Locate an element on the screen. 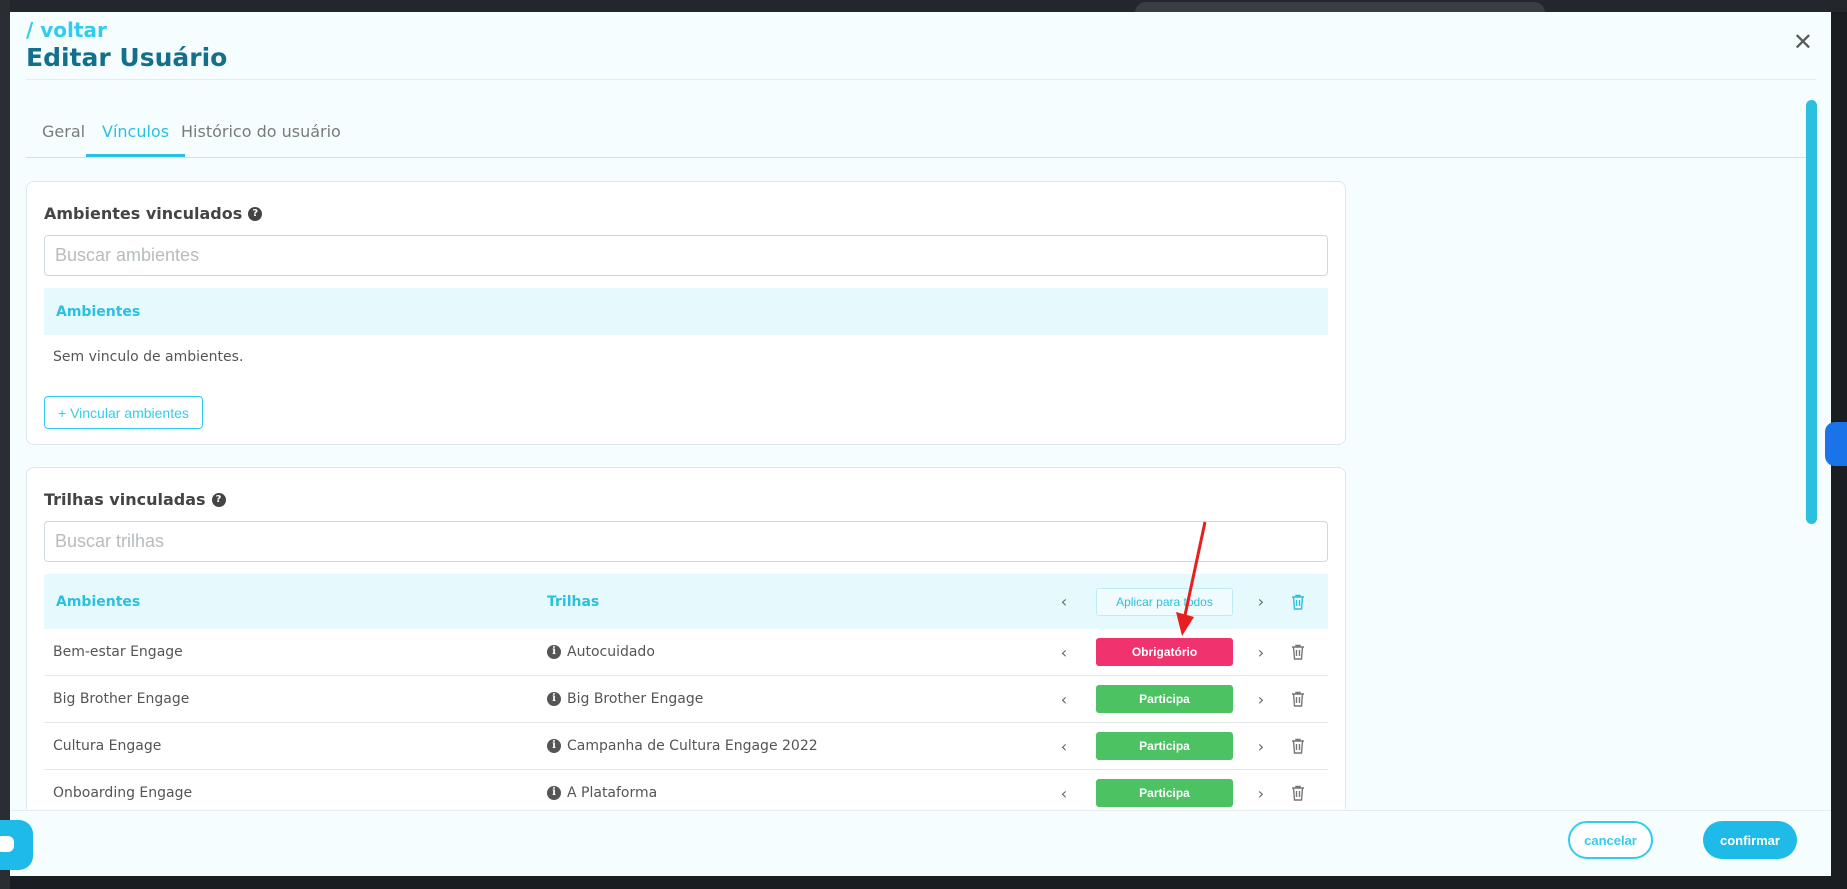 The image size is (1847, 889). background-left-edge is located at coordinates (5, 444).